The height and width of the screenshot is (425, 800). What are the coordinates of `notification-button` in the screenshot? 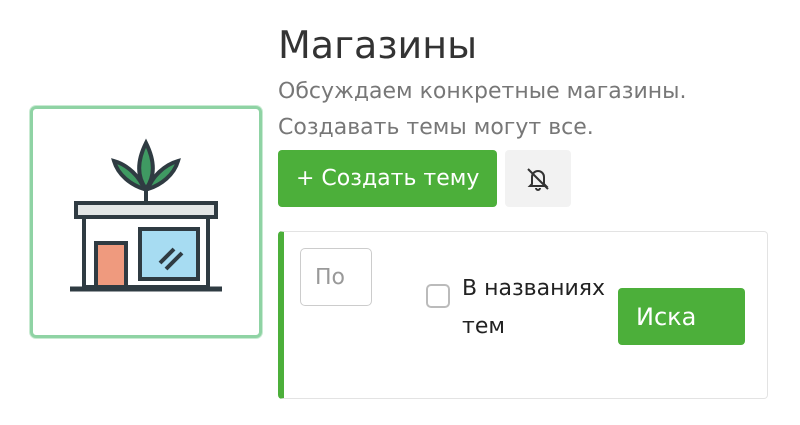 It's located at (538, 178).